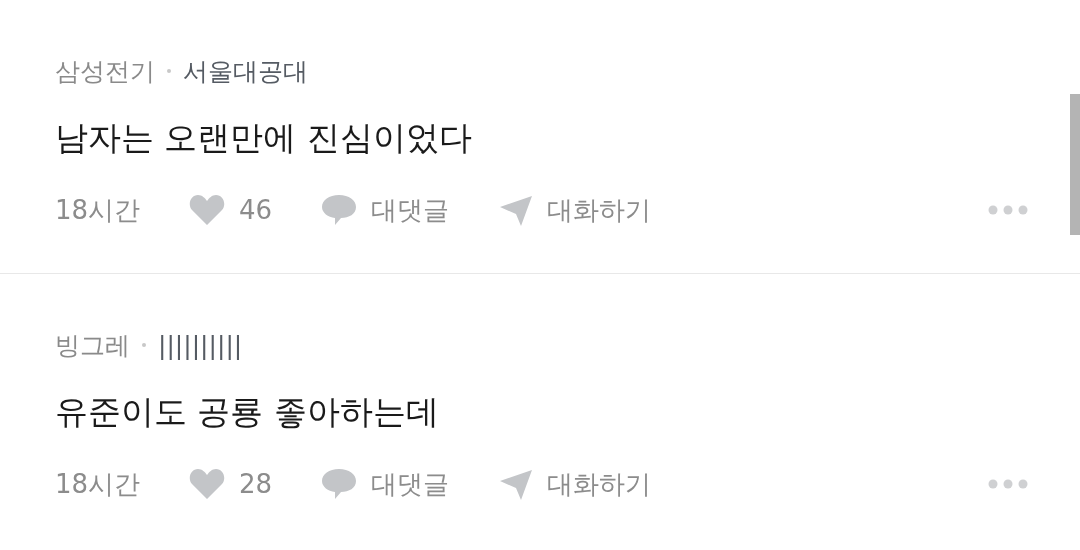 The image size is (1080, 550). What do you see at coordinates (247, 412) in the screenshot?
I see `comment-text: 유준이도 공룡 좋아하는데` at bounding box center [247, 412].